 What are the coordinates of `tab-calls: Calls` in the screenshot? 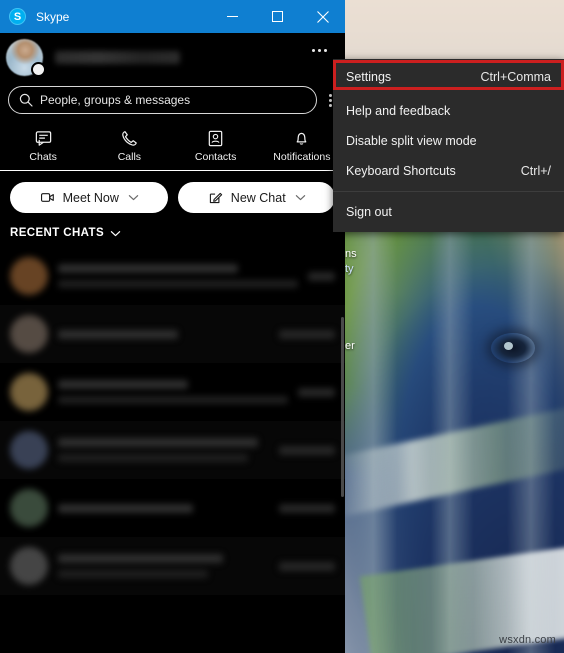 It's located at (129, 146).